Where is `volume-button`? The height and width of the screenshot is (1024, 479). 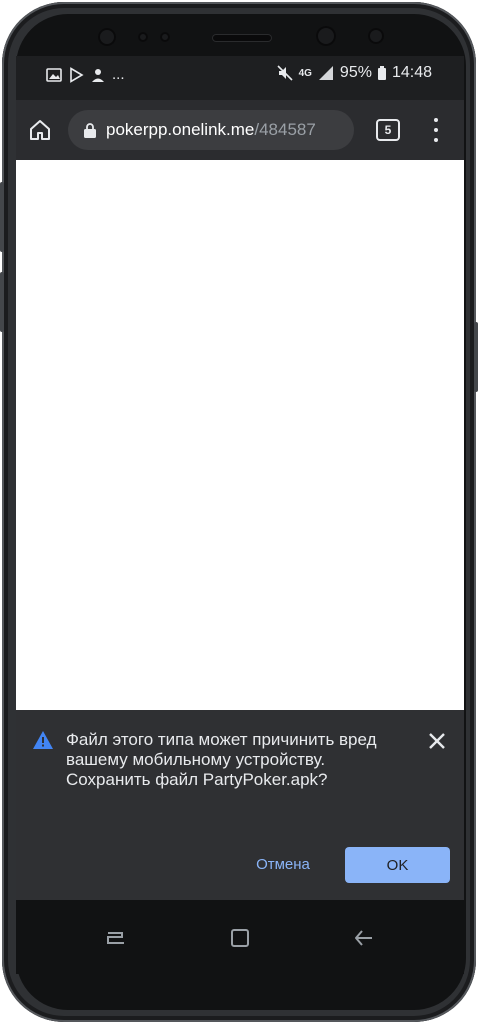
volume-button is located at coordinates (2, 217).